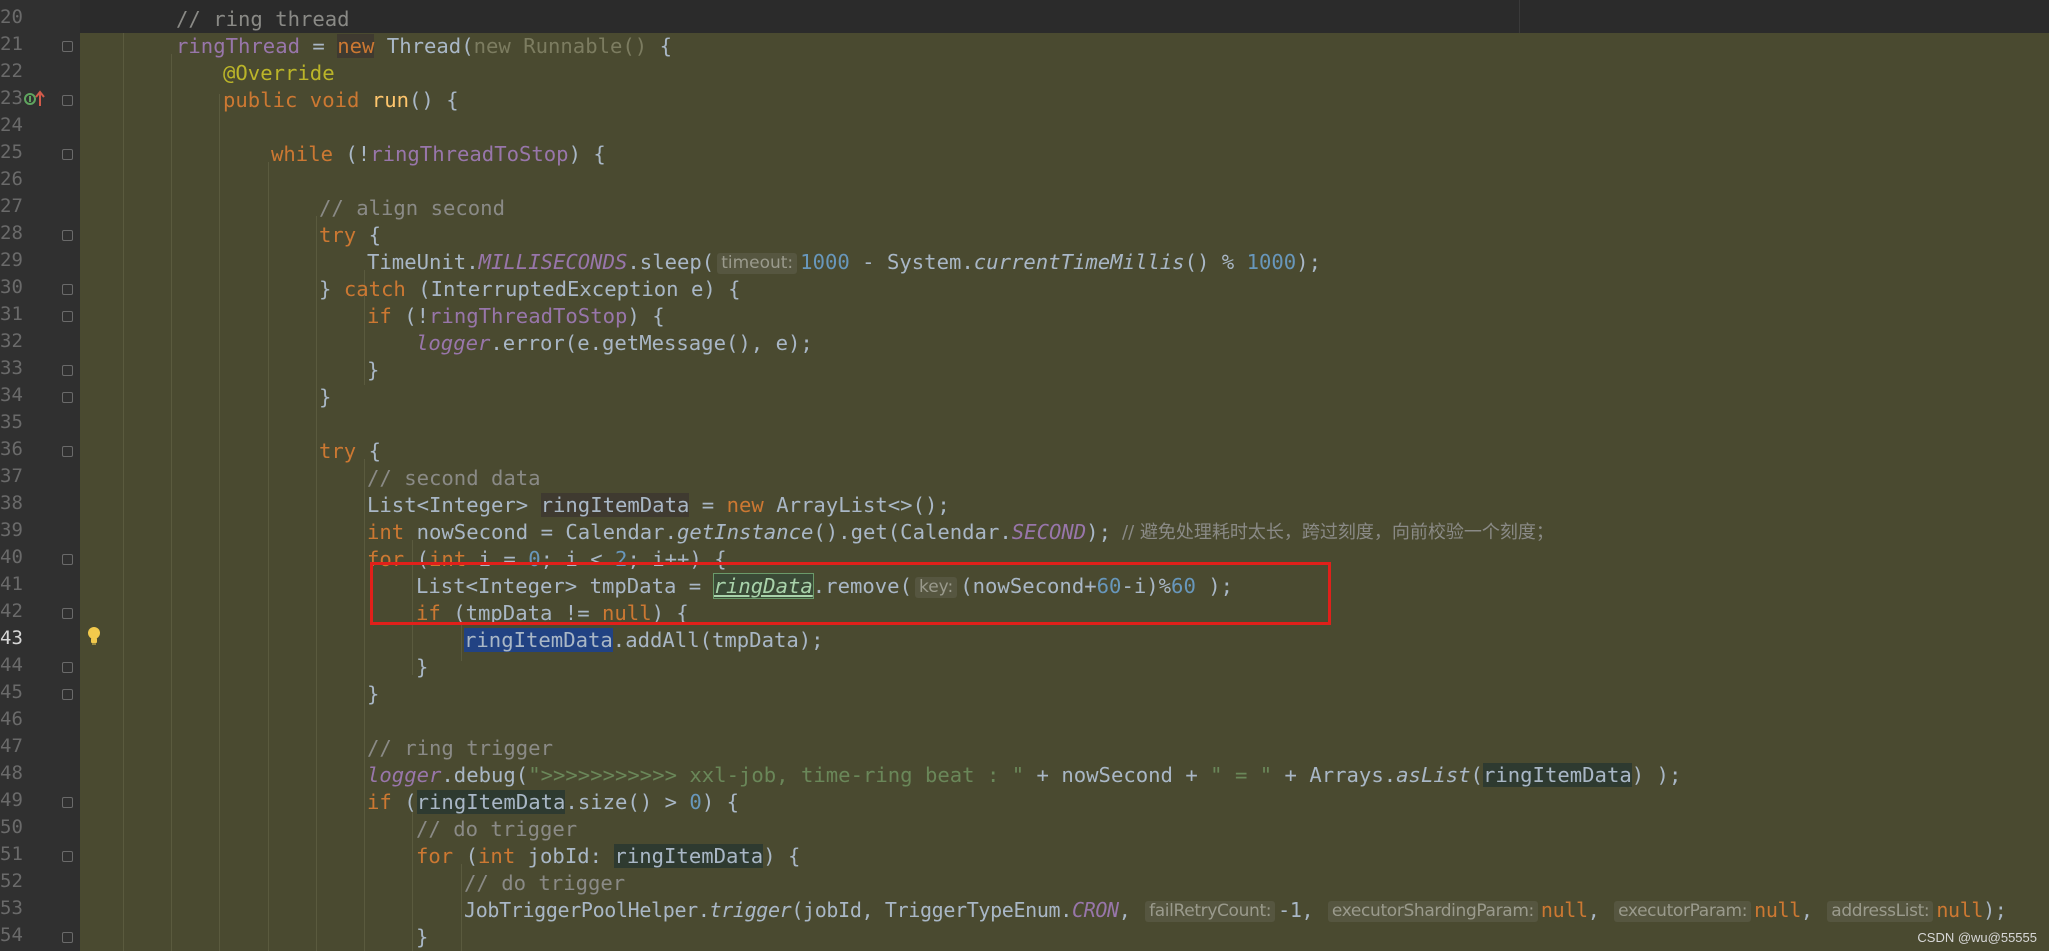 Image resolution: width=2049 pixels, height=951 pixels. What do you see at coordinates (435, 856) in the screenshot?
I see `keyword: for` at bounding box center [435, 856].